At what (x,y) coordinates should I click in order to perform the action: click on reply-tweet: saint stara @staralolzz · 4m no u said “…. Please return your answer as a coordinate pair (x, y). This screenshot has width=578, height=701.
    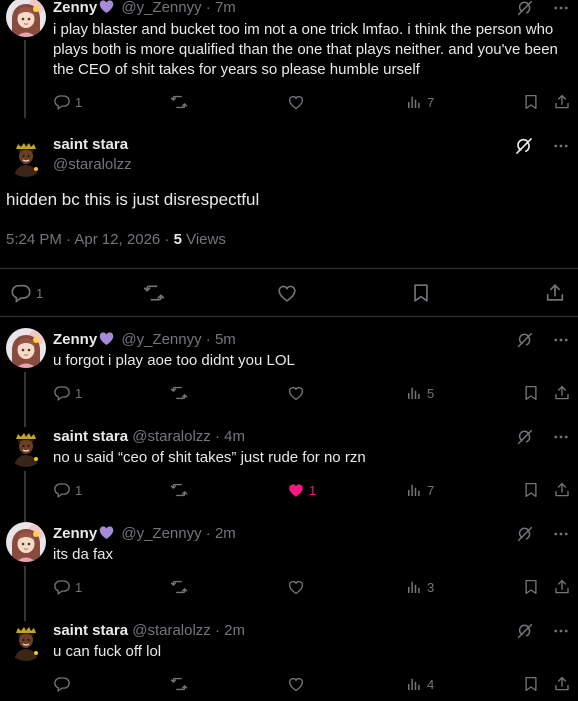
    Looking at the image, I should click on (289, 472).